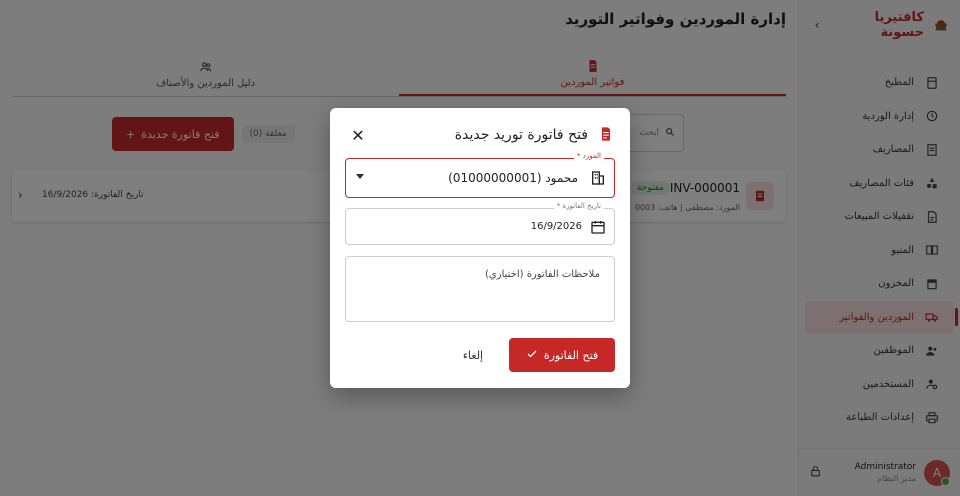 This screenshot has width=960, height=496. What do you see at coordinates (605, 135) in the screenshot?
I see `invoice-icon` at bounding box center [605, 135].